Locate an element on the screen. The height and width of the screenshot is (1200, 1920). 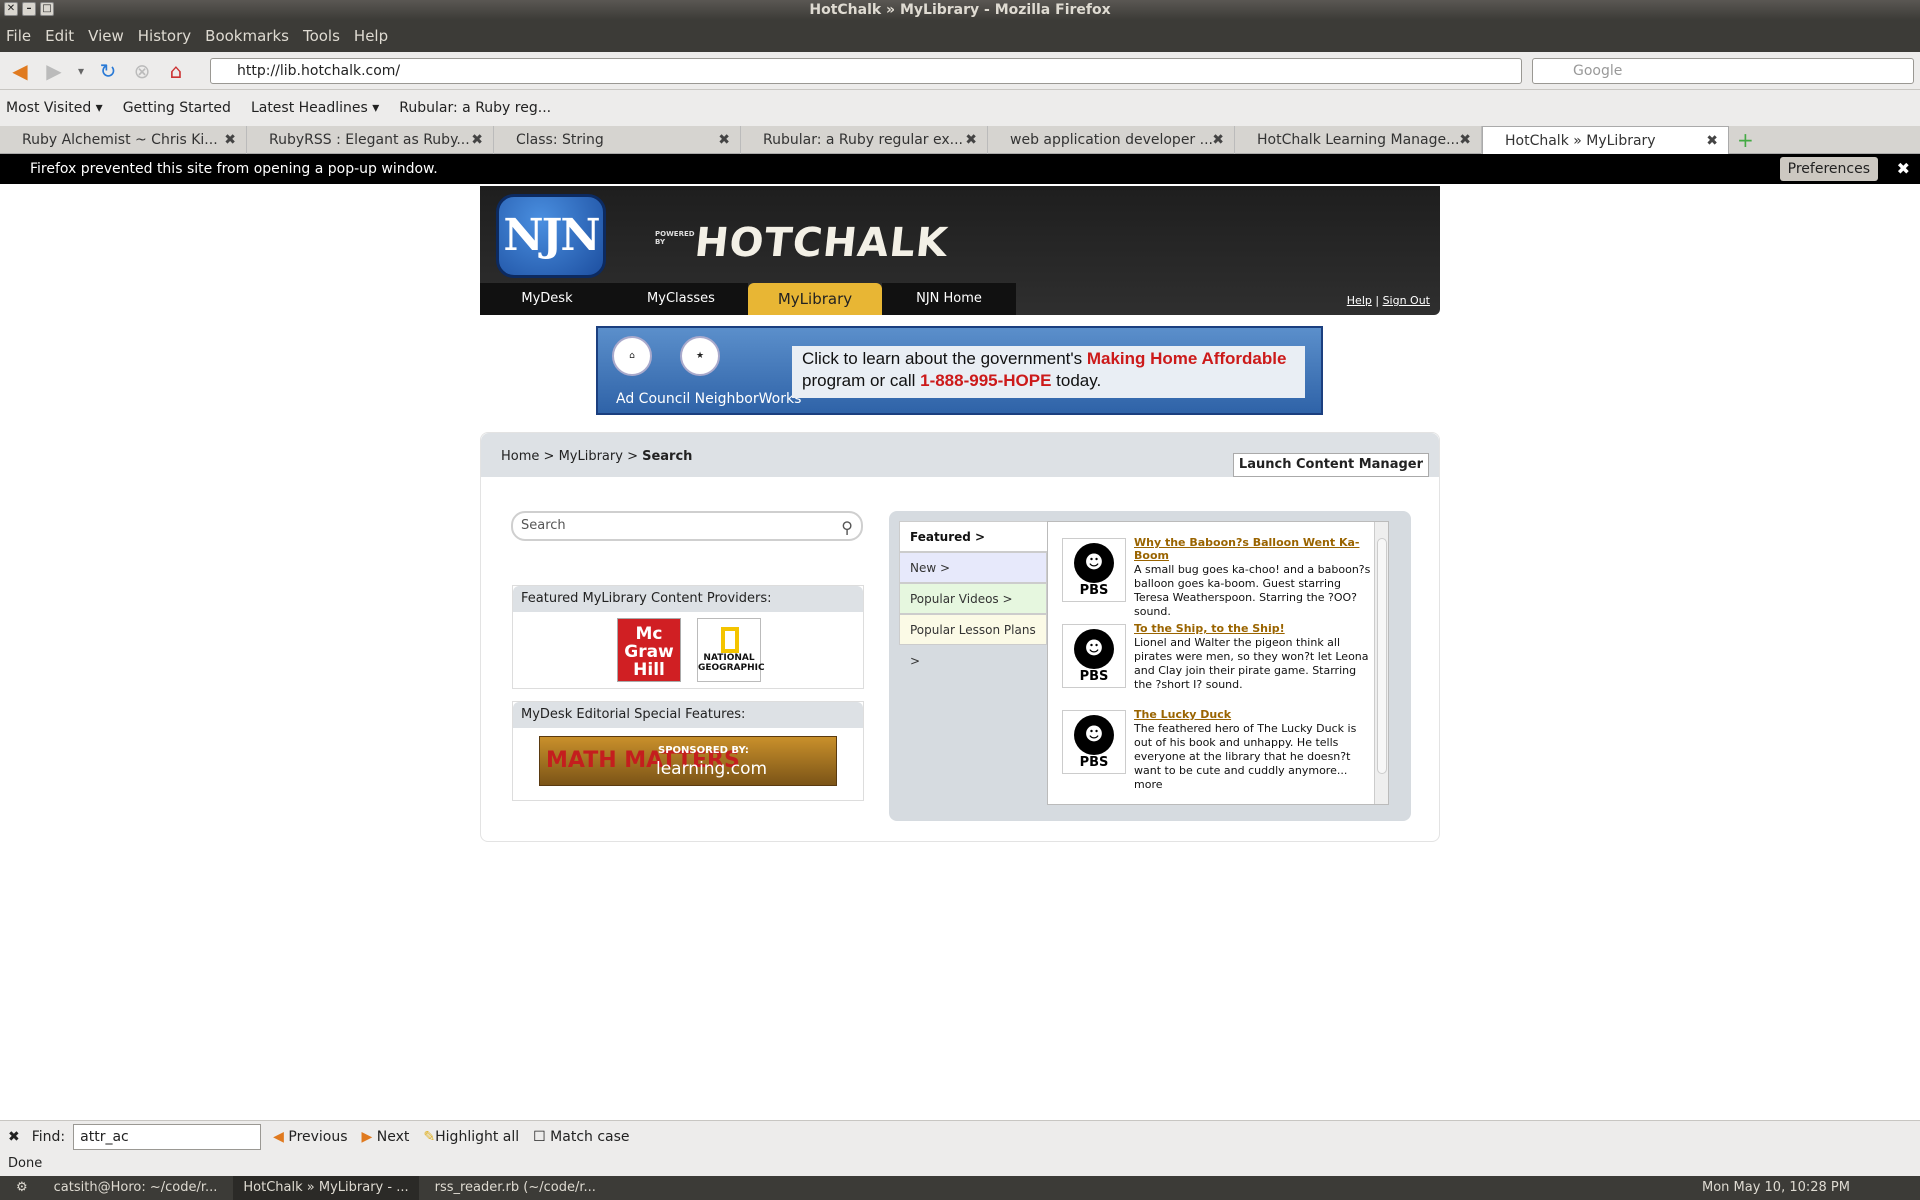
list-scrollbar is located at coordinates (1381, 663).